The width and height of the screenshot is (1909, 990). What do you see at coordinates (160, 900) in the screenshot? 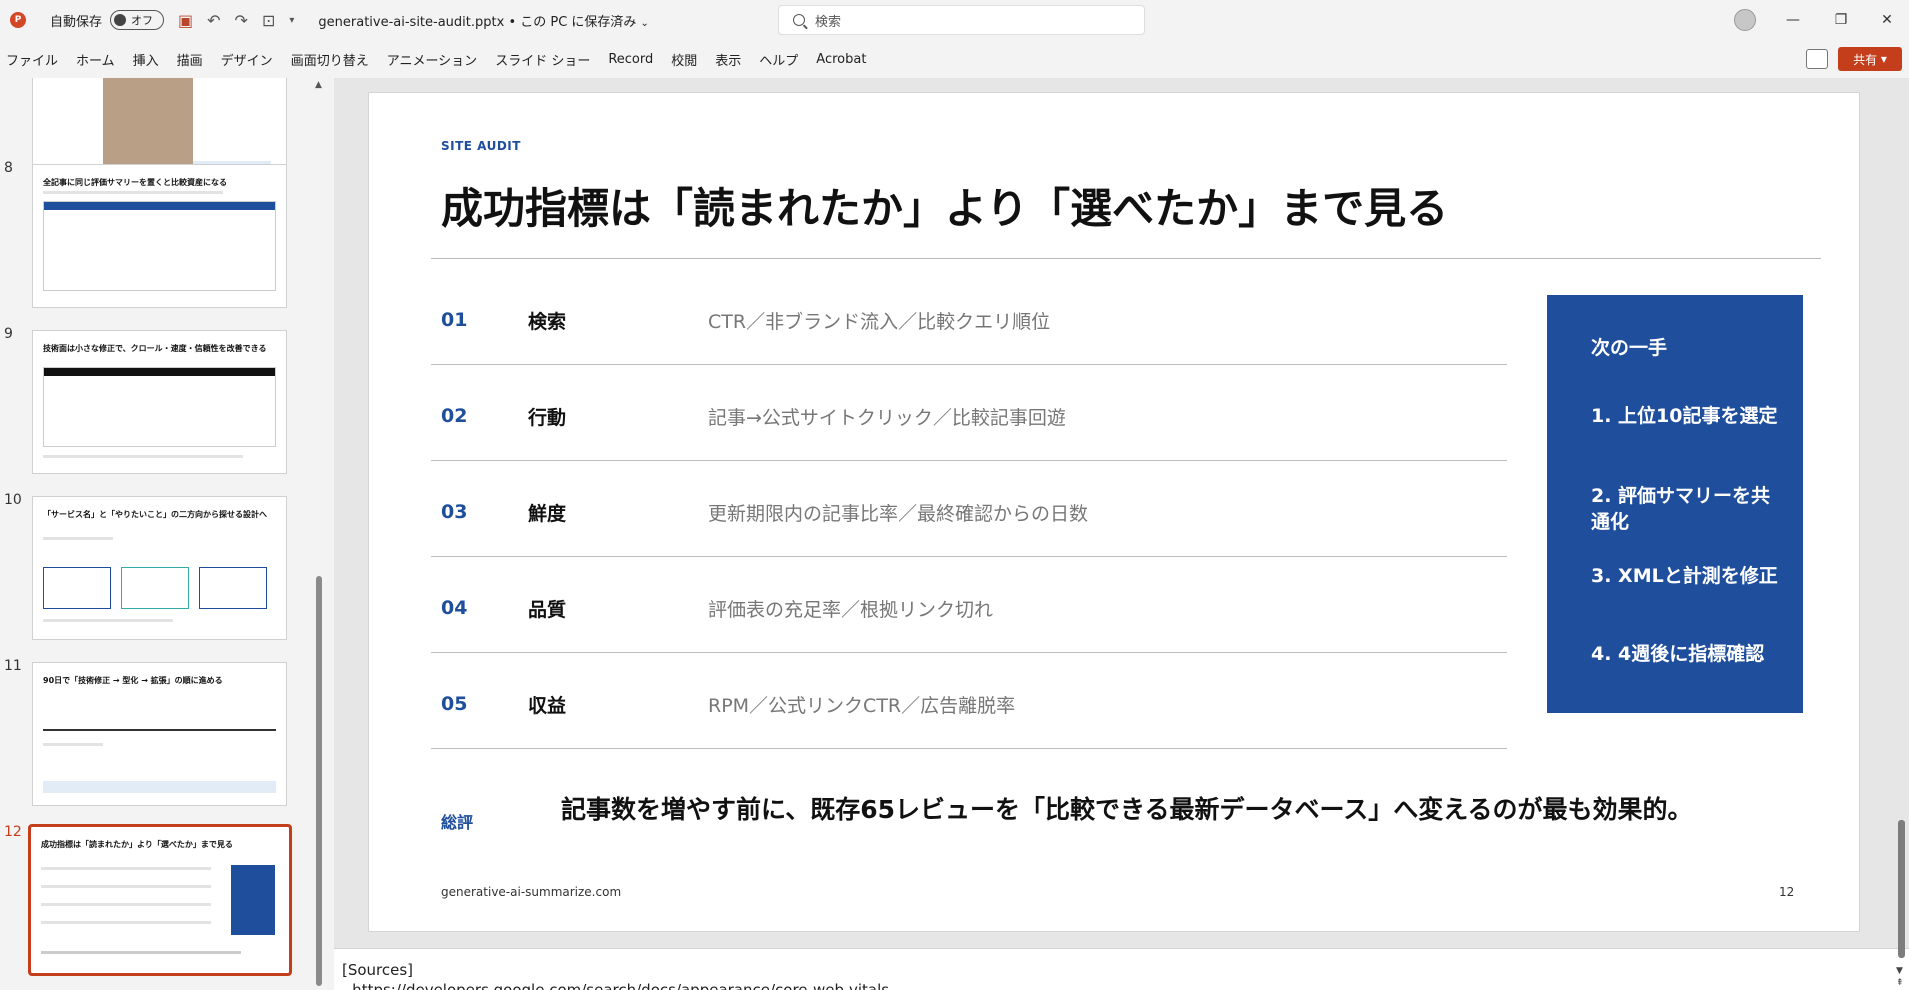
I see `slide-thumbnail-12: 成功指標は「読まれたか」より「選べたか」まで見る` at bounding box center [160, 900].